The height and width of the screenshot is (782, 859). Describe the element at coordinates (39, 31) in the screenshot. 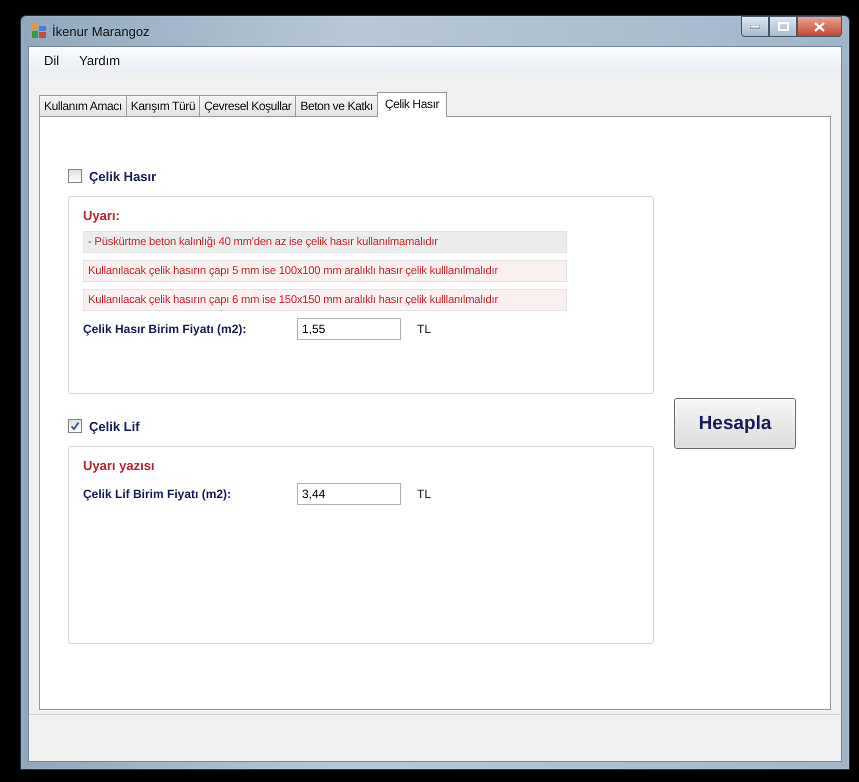

I see `app-icon` at that location.